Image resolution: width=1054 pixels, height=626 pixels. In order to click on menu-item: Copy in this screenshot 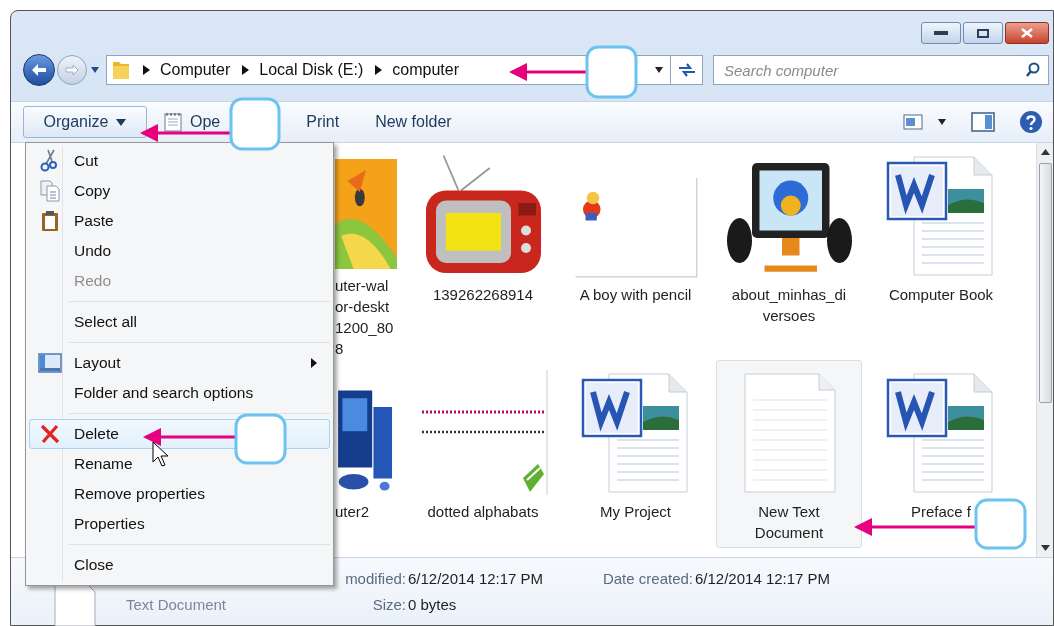, I will do `click(179, 191)`.